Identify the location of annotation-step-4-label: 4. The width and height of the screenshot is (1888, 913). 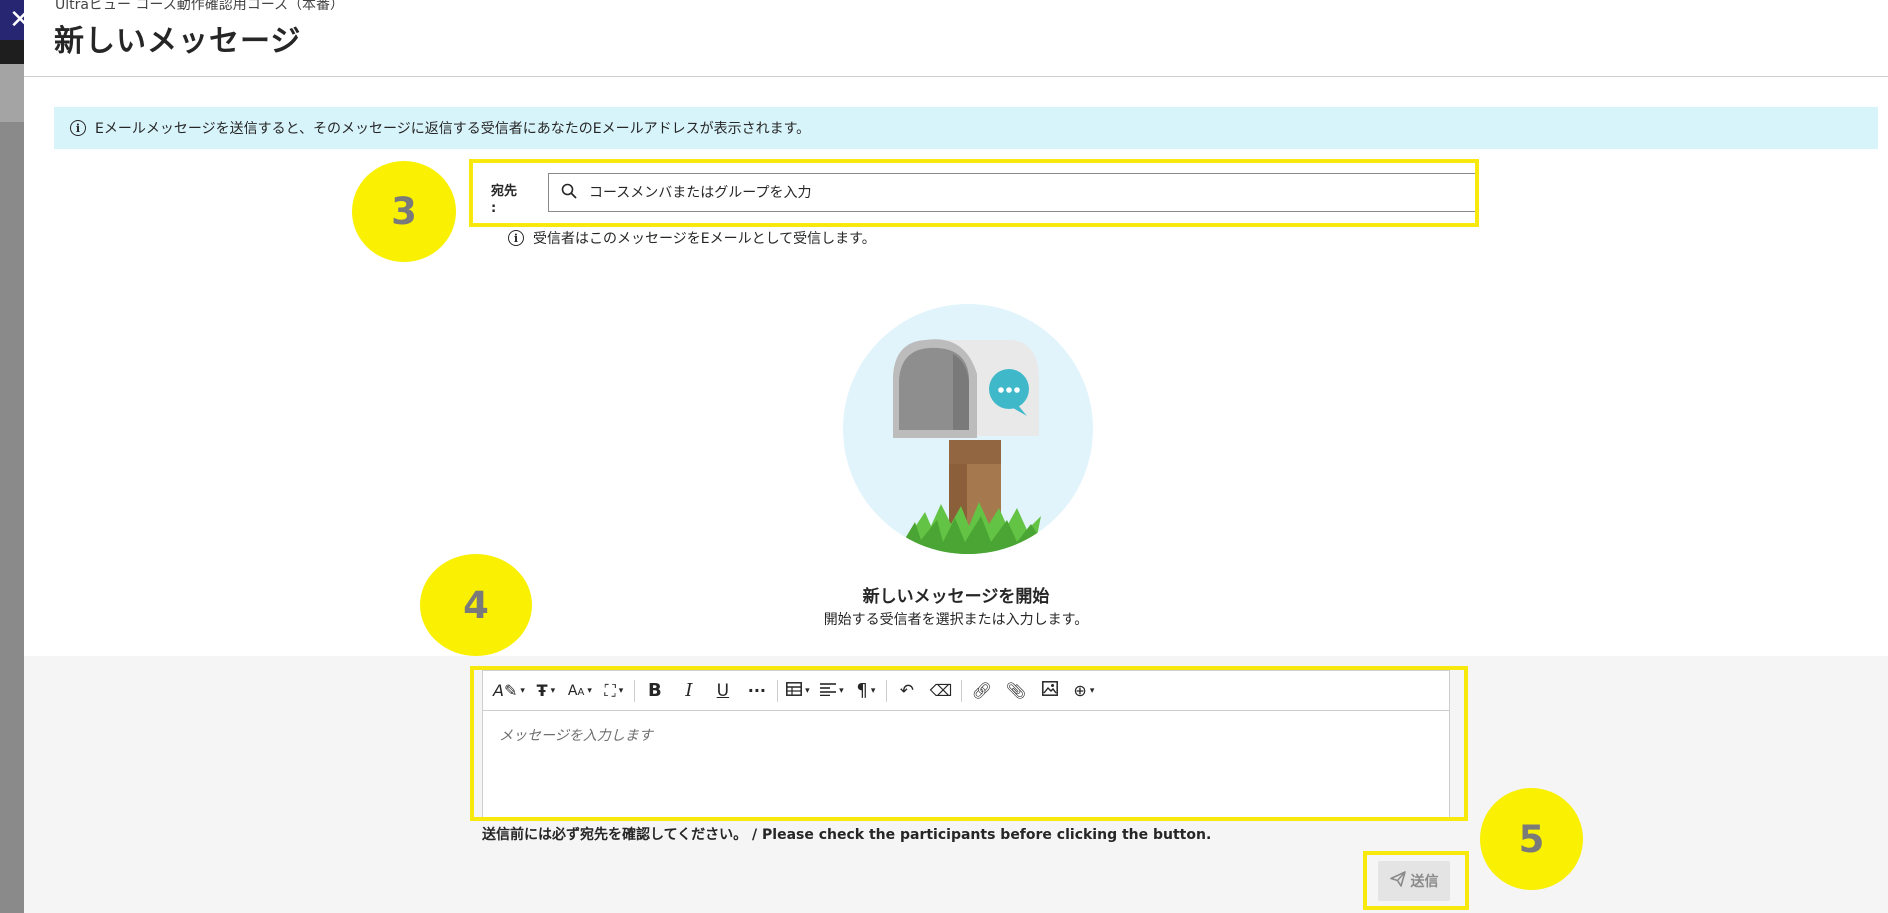
(476, 605).